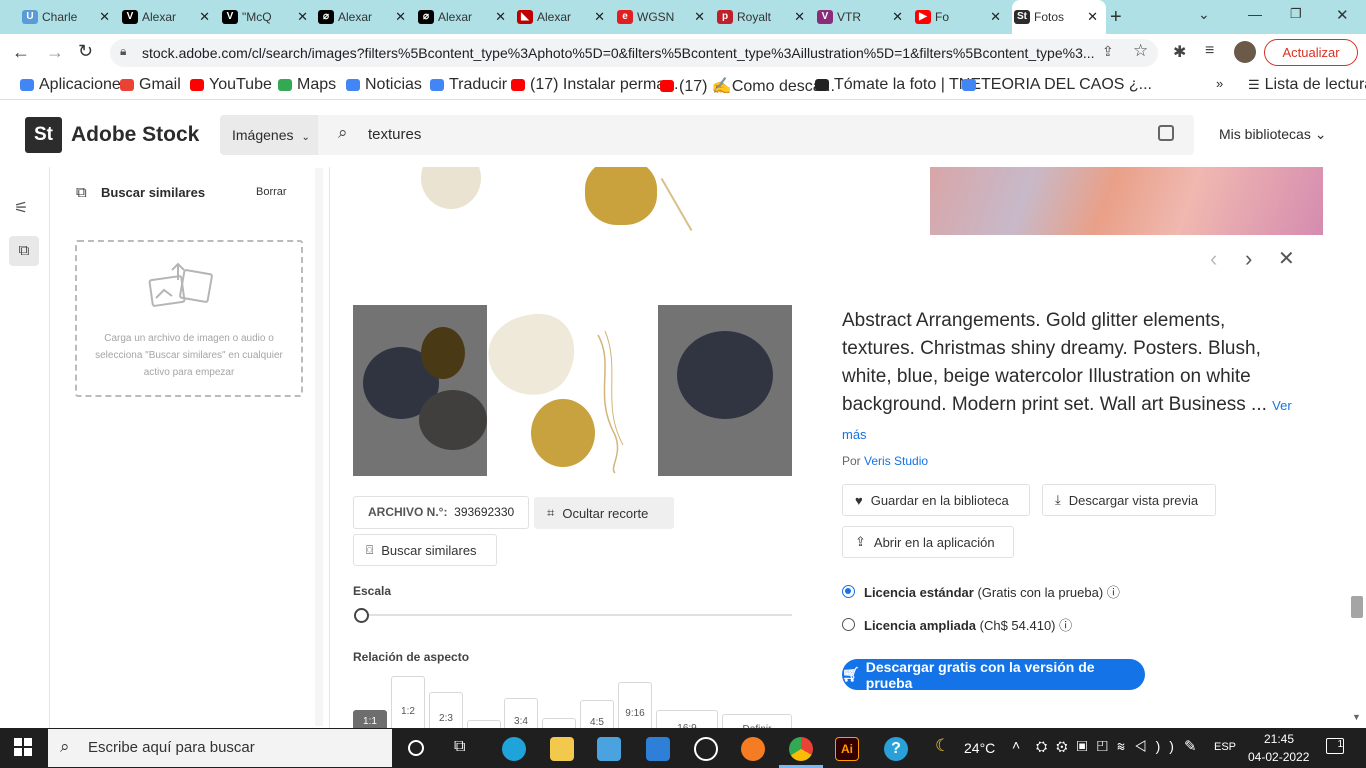 The height and width of the screenshot is (768, 1366). I want to click on bookmark-item: Traducir, so click(468, 85).